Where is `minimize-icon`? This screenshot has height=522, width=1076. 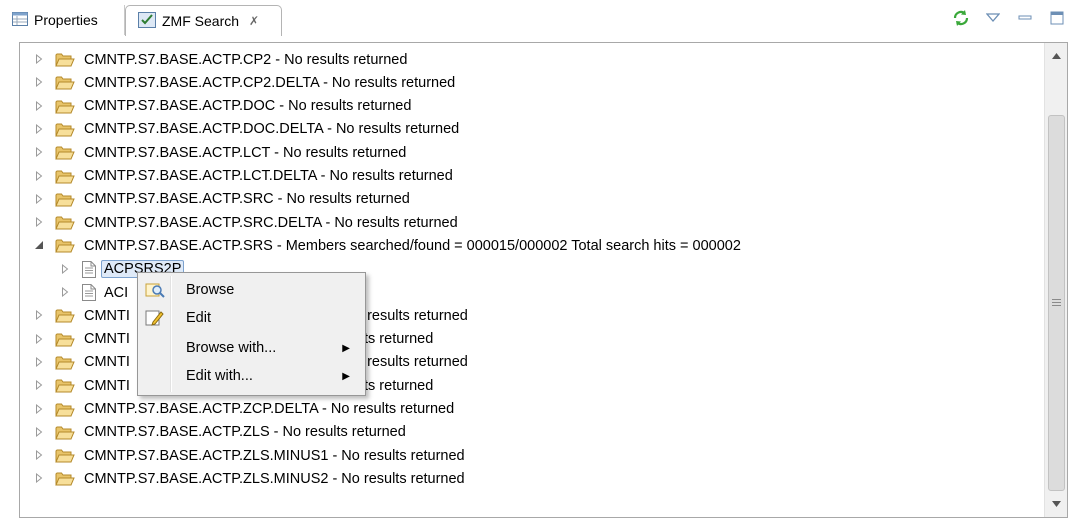 minimize-icon is located at coordinates (1025, 18).